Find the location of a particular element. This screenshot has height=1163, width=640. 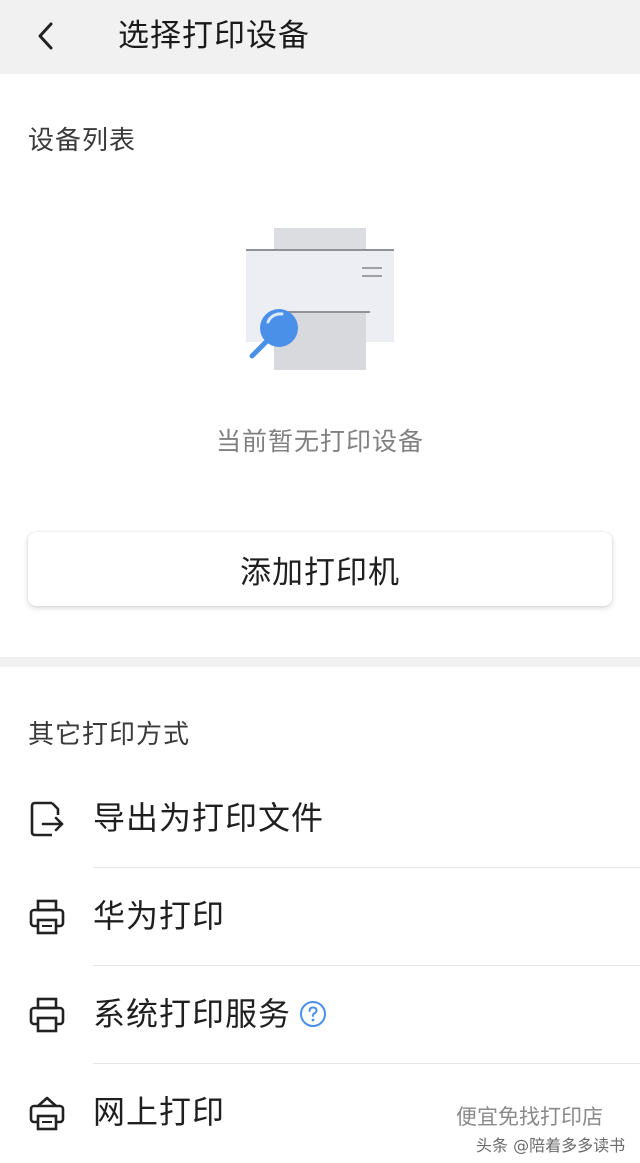

list-item-label: 导出为打印文件 is located at coordinates (209, 818).